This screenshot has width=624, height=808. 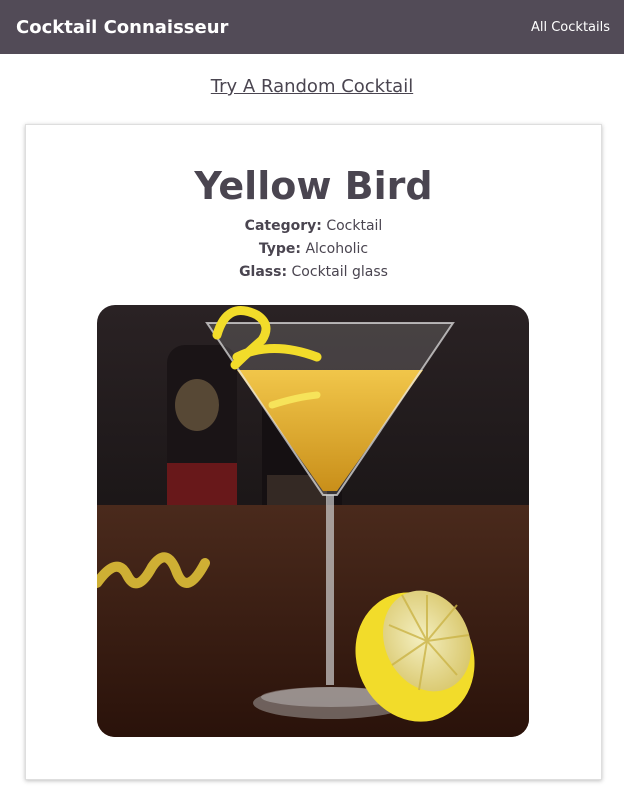 I want to click on category-row: Category: Cocktail, so click(x=313, y=226).